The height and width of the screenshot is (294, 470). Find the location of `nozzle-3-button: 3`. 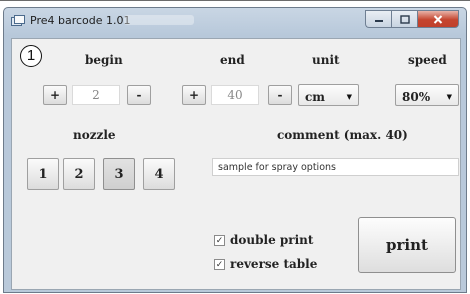

nozzle-3-button: 3 is located at coordinates (119, 174).